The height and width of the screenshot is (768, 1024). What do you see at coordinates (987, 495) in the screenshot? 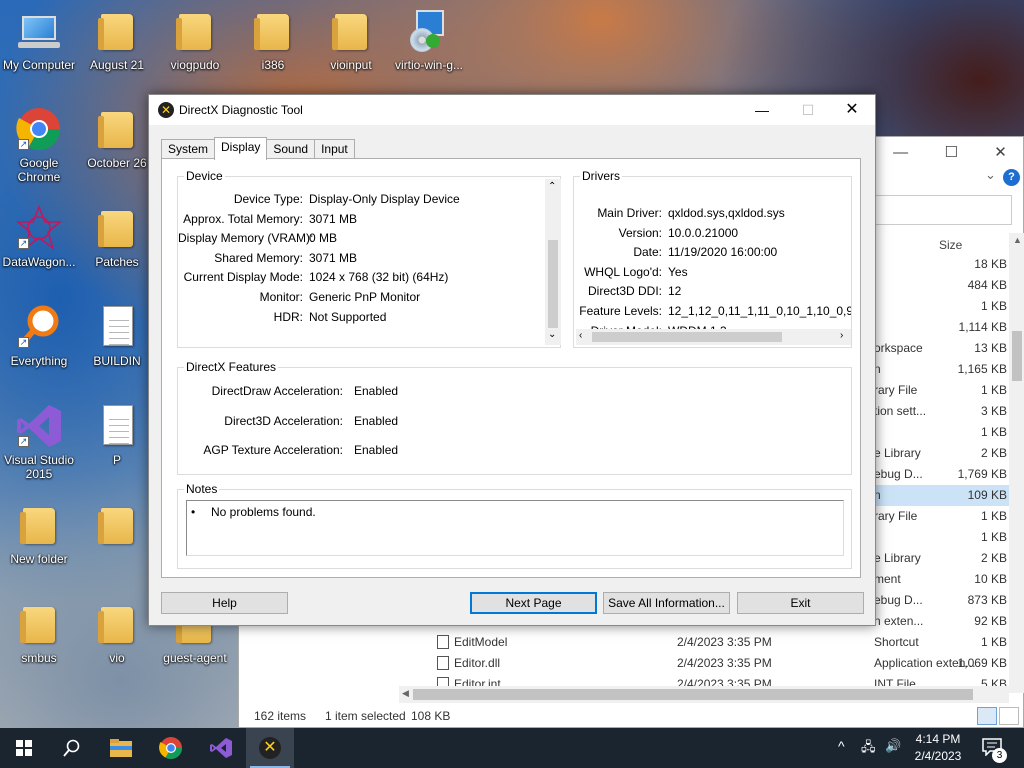
I see `file-size: 109 KB` at bounding box center [987, 495].